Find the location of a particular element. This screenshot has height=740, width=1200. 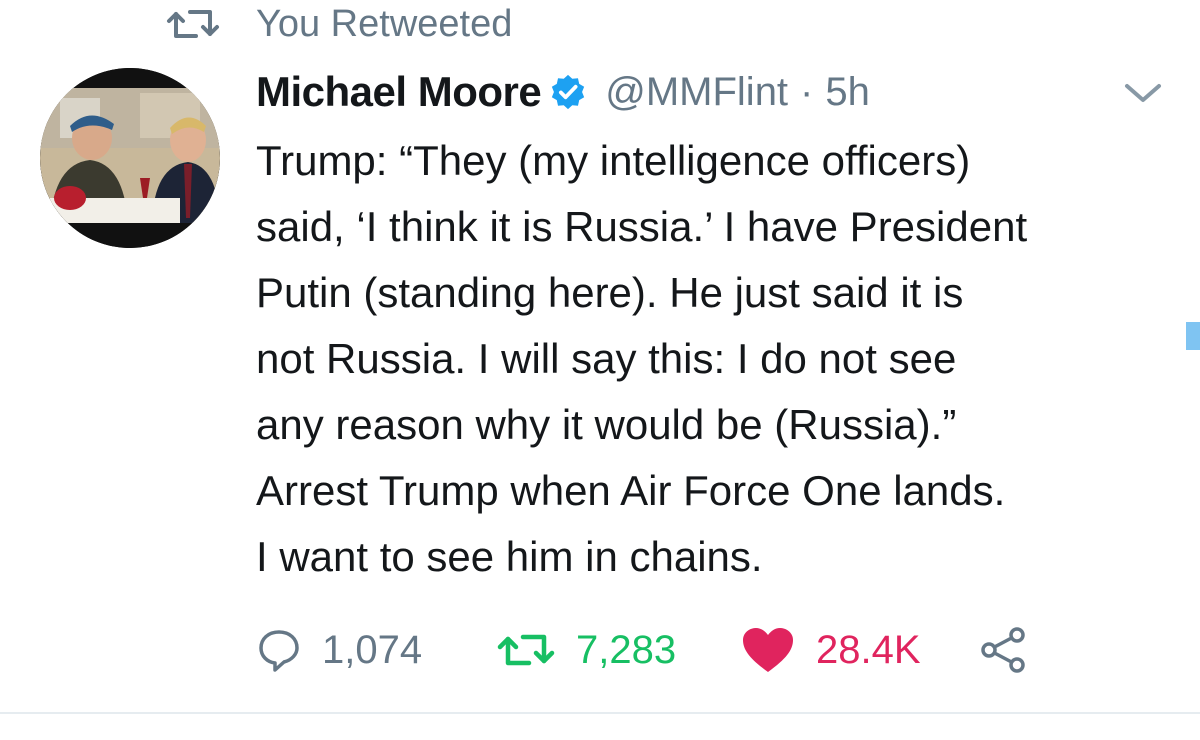

tweet-action-bar: 1,074 7,283 28.4K is located at coordinates (642, 650).